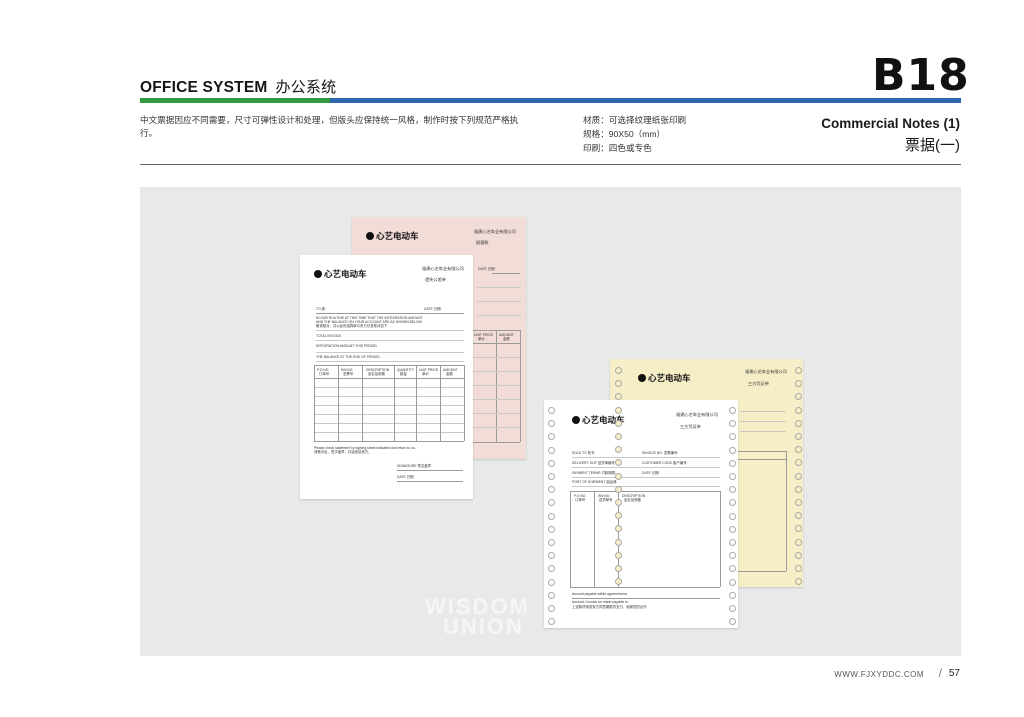  Describe the element at coordinates (617, 148) in the screenshot. I see `spec-printing: 印刷：四色或专色` at that location.